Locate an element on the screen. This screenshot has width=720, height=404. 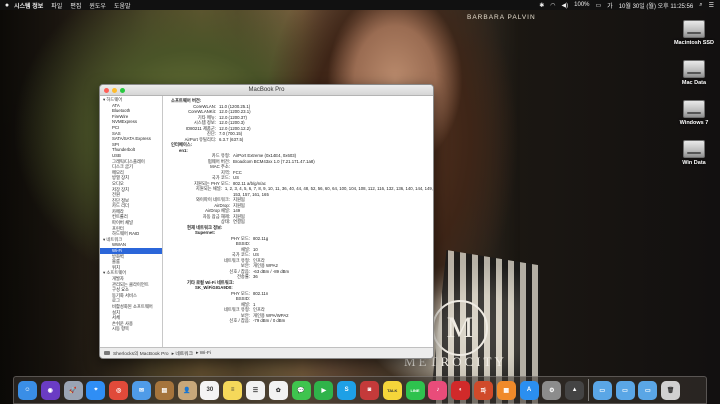
battery-percent: 100% is located at coordinates (581, 5).